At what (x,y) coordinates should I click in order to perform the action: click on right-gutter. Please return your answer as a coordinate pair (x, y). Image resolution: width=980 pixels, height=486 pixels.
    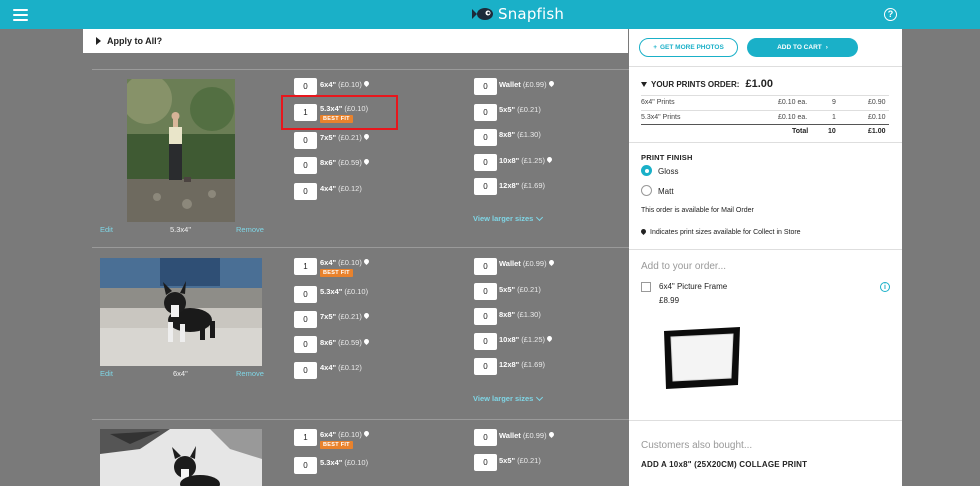
    Looking at the image, I should click on (941, 257).